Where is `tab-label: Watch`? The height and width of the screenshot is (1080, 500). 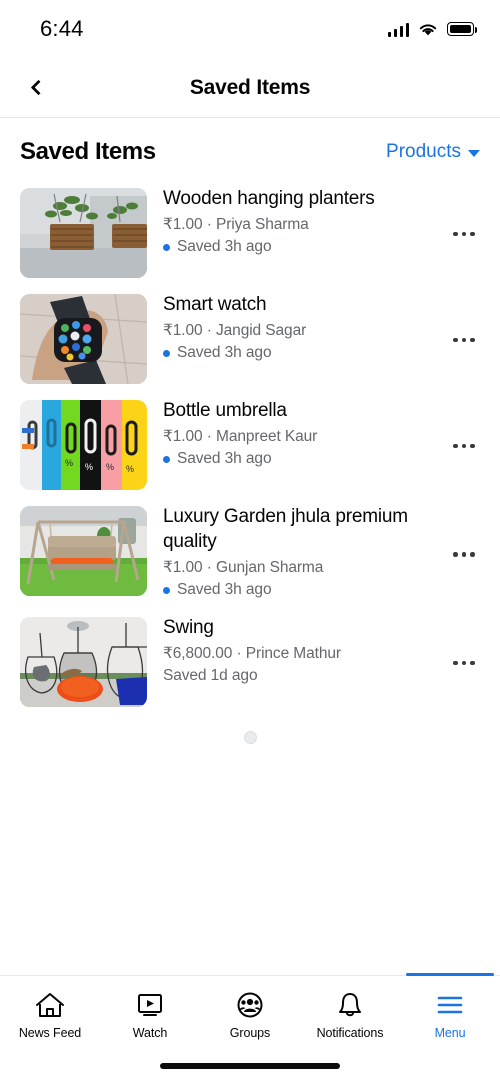 tab-label: Watch is located at coordinates (150, 1033).